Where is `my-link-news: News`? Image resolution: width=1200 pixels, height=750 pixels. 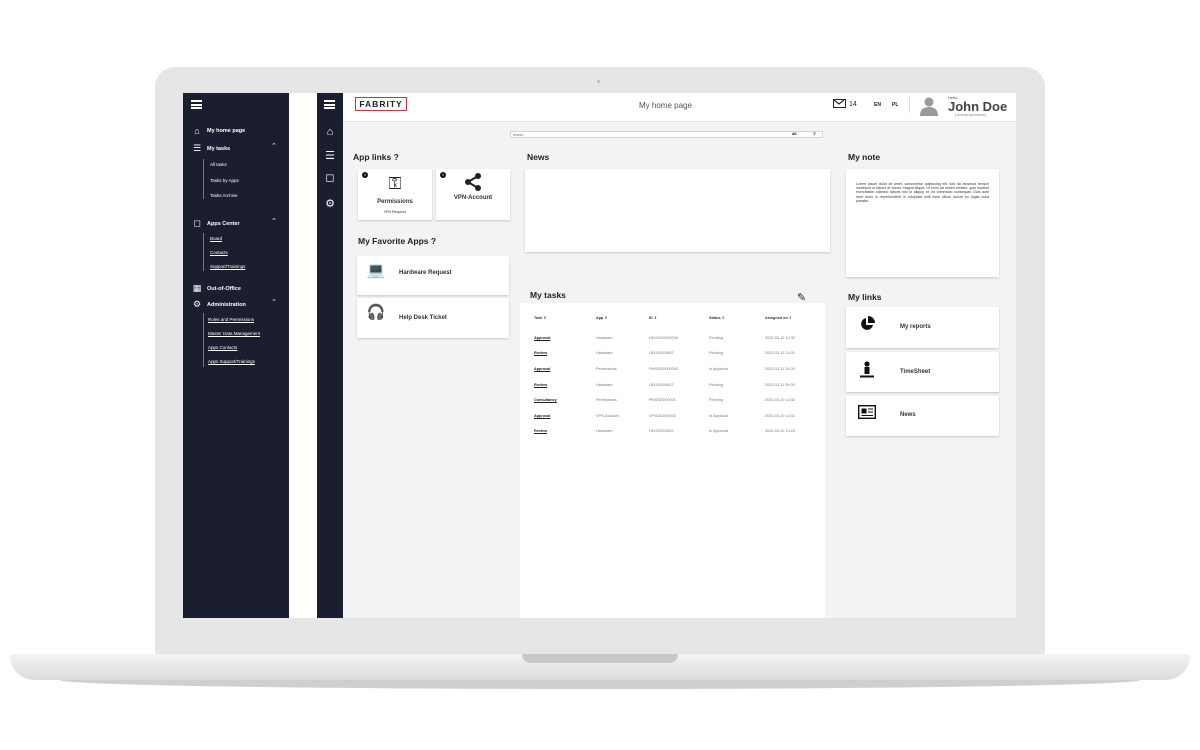
my-link-news: News is located at coordinates (922, 416).